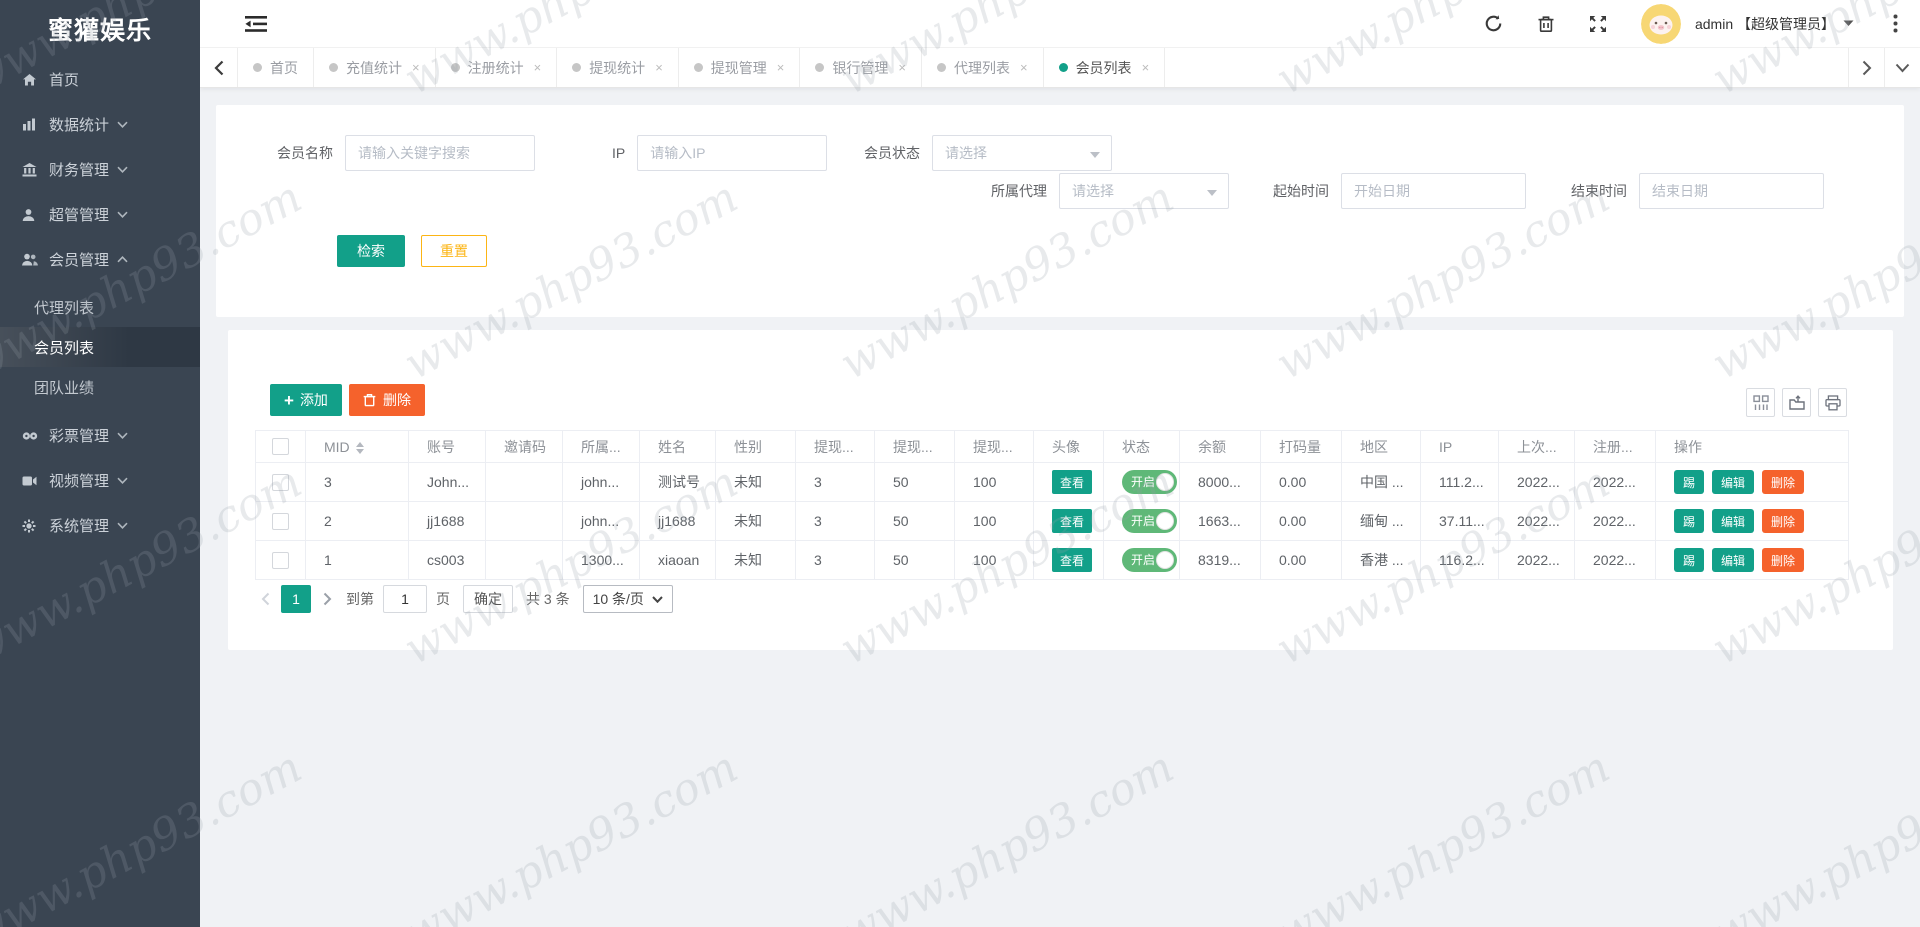 The height and width of the screenshot is (927, 1920). Describe the element at coordinates (1300, 446) in the screenshot. I see `col-header-label: 打码量` at that location.